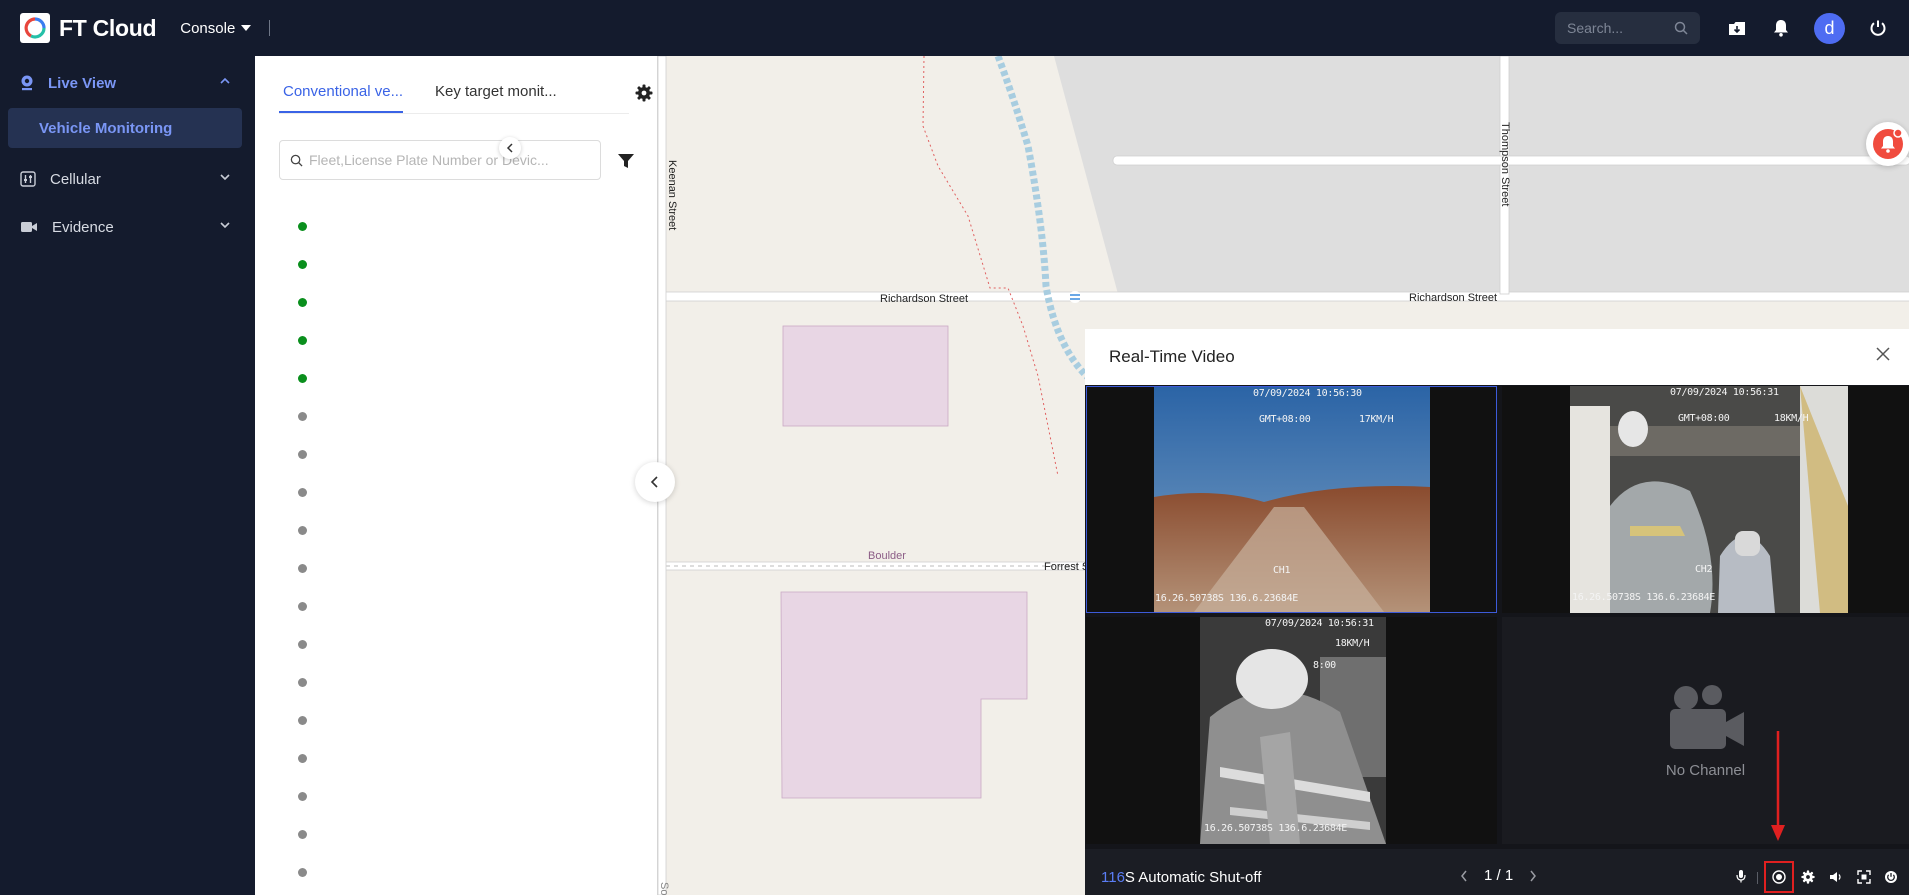  What do you see at coordinates (208, 28) in the screenshot?
I see `console-label: Console` at bounding box center [208, 28].